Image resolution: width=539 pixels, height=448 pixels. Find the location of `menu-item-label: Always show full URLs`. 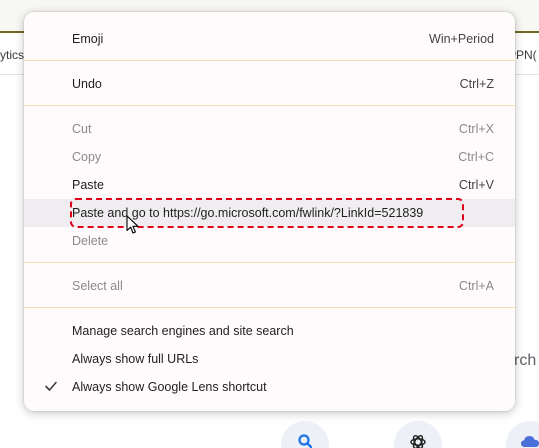

menu-item-label: Always show full URLs is located at coordinates (135, 359).